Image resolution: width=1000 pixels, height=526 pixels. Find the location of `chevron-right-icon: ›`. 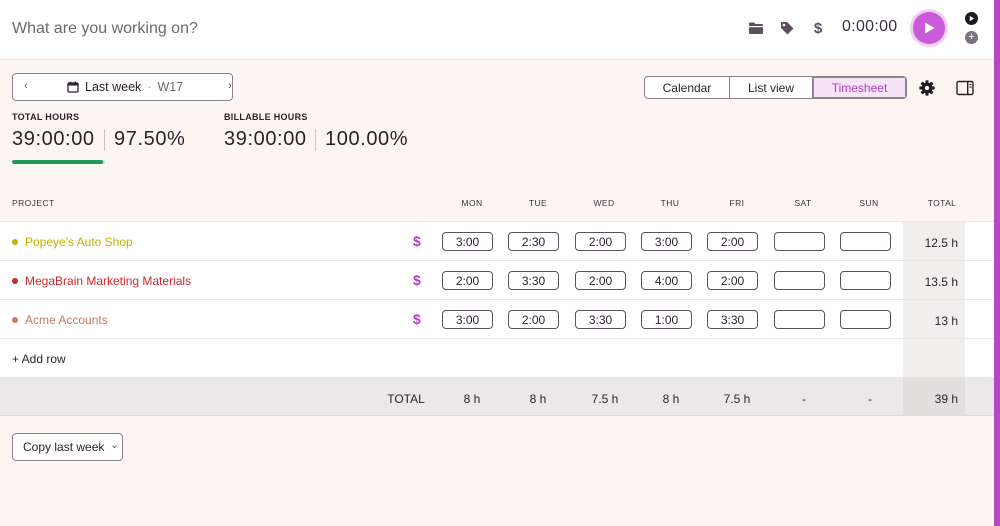

chevron-right-icon: › is located at coordinates (230, 86).